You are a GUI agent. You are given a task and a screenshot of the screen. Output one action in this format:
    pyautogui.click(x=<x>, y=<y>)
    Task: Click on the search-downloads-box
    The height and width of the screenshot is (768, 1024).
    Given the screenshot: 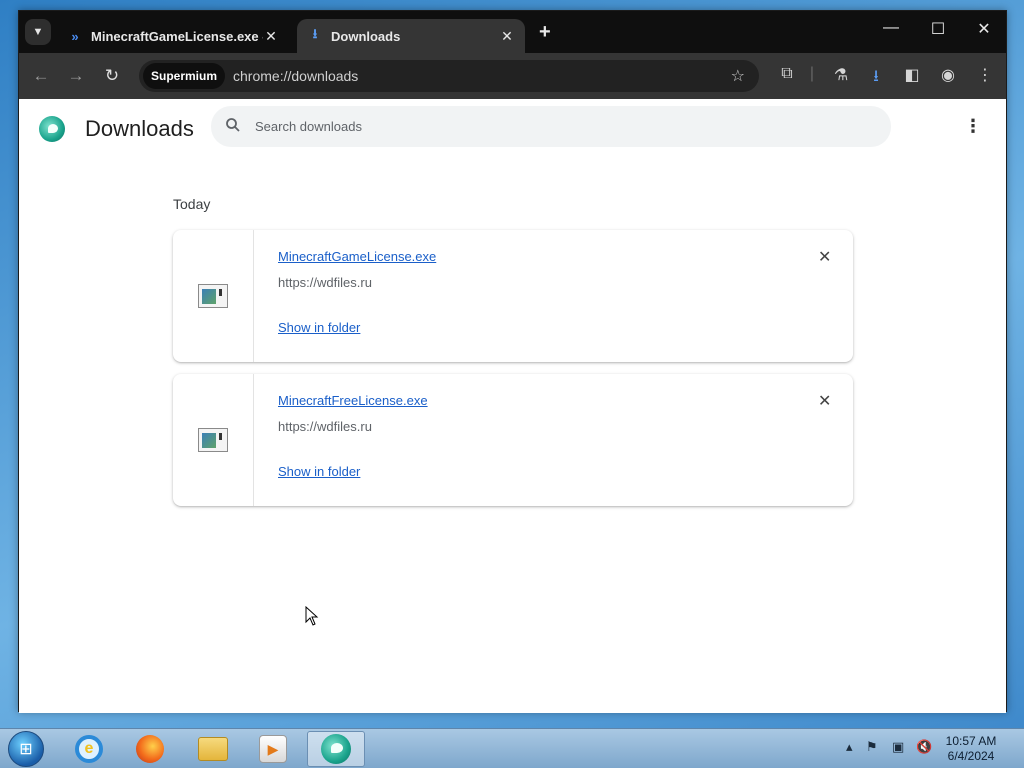 What is the action you would take?
    pyautogui.click(x=551, y=126)
    